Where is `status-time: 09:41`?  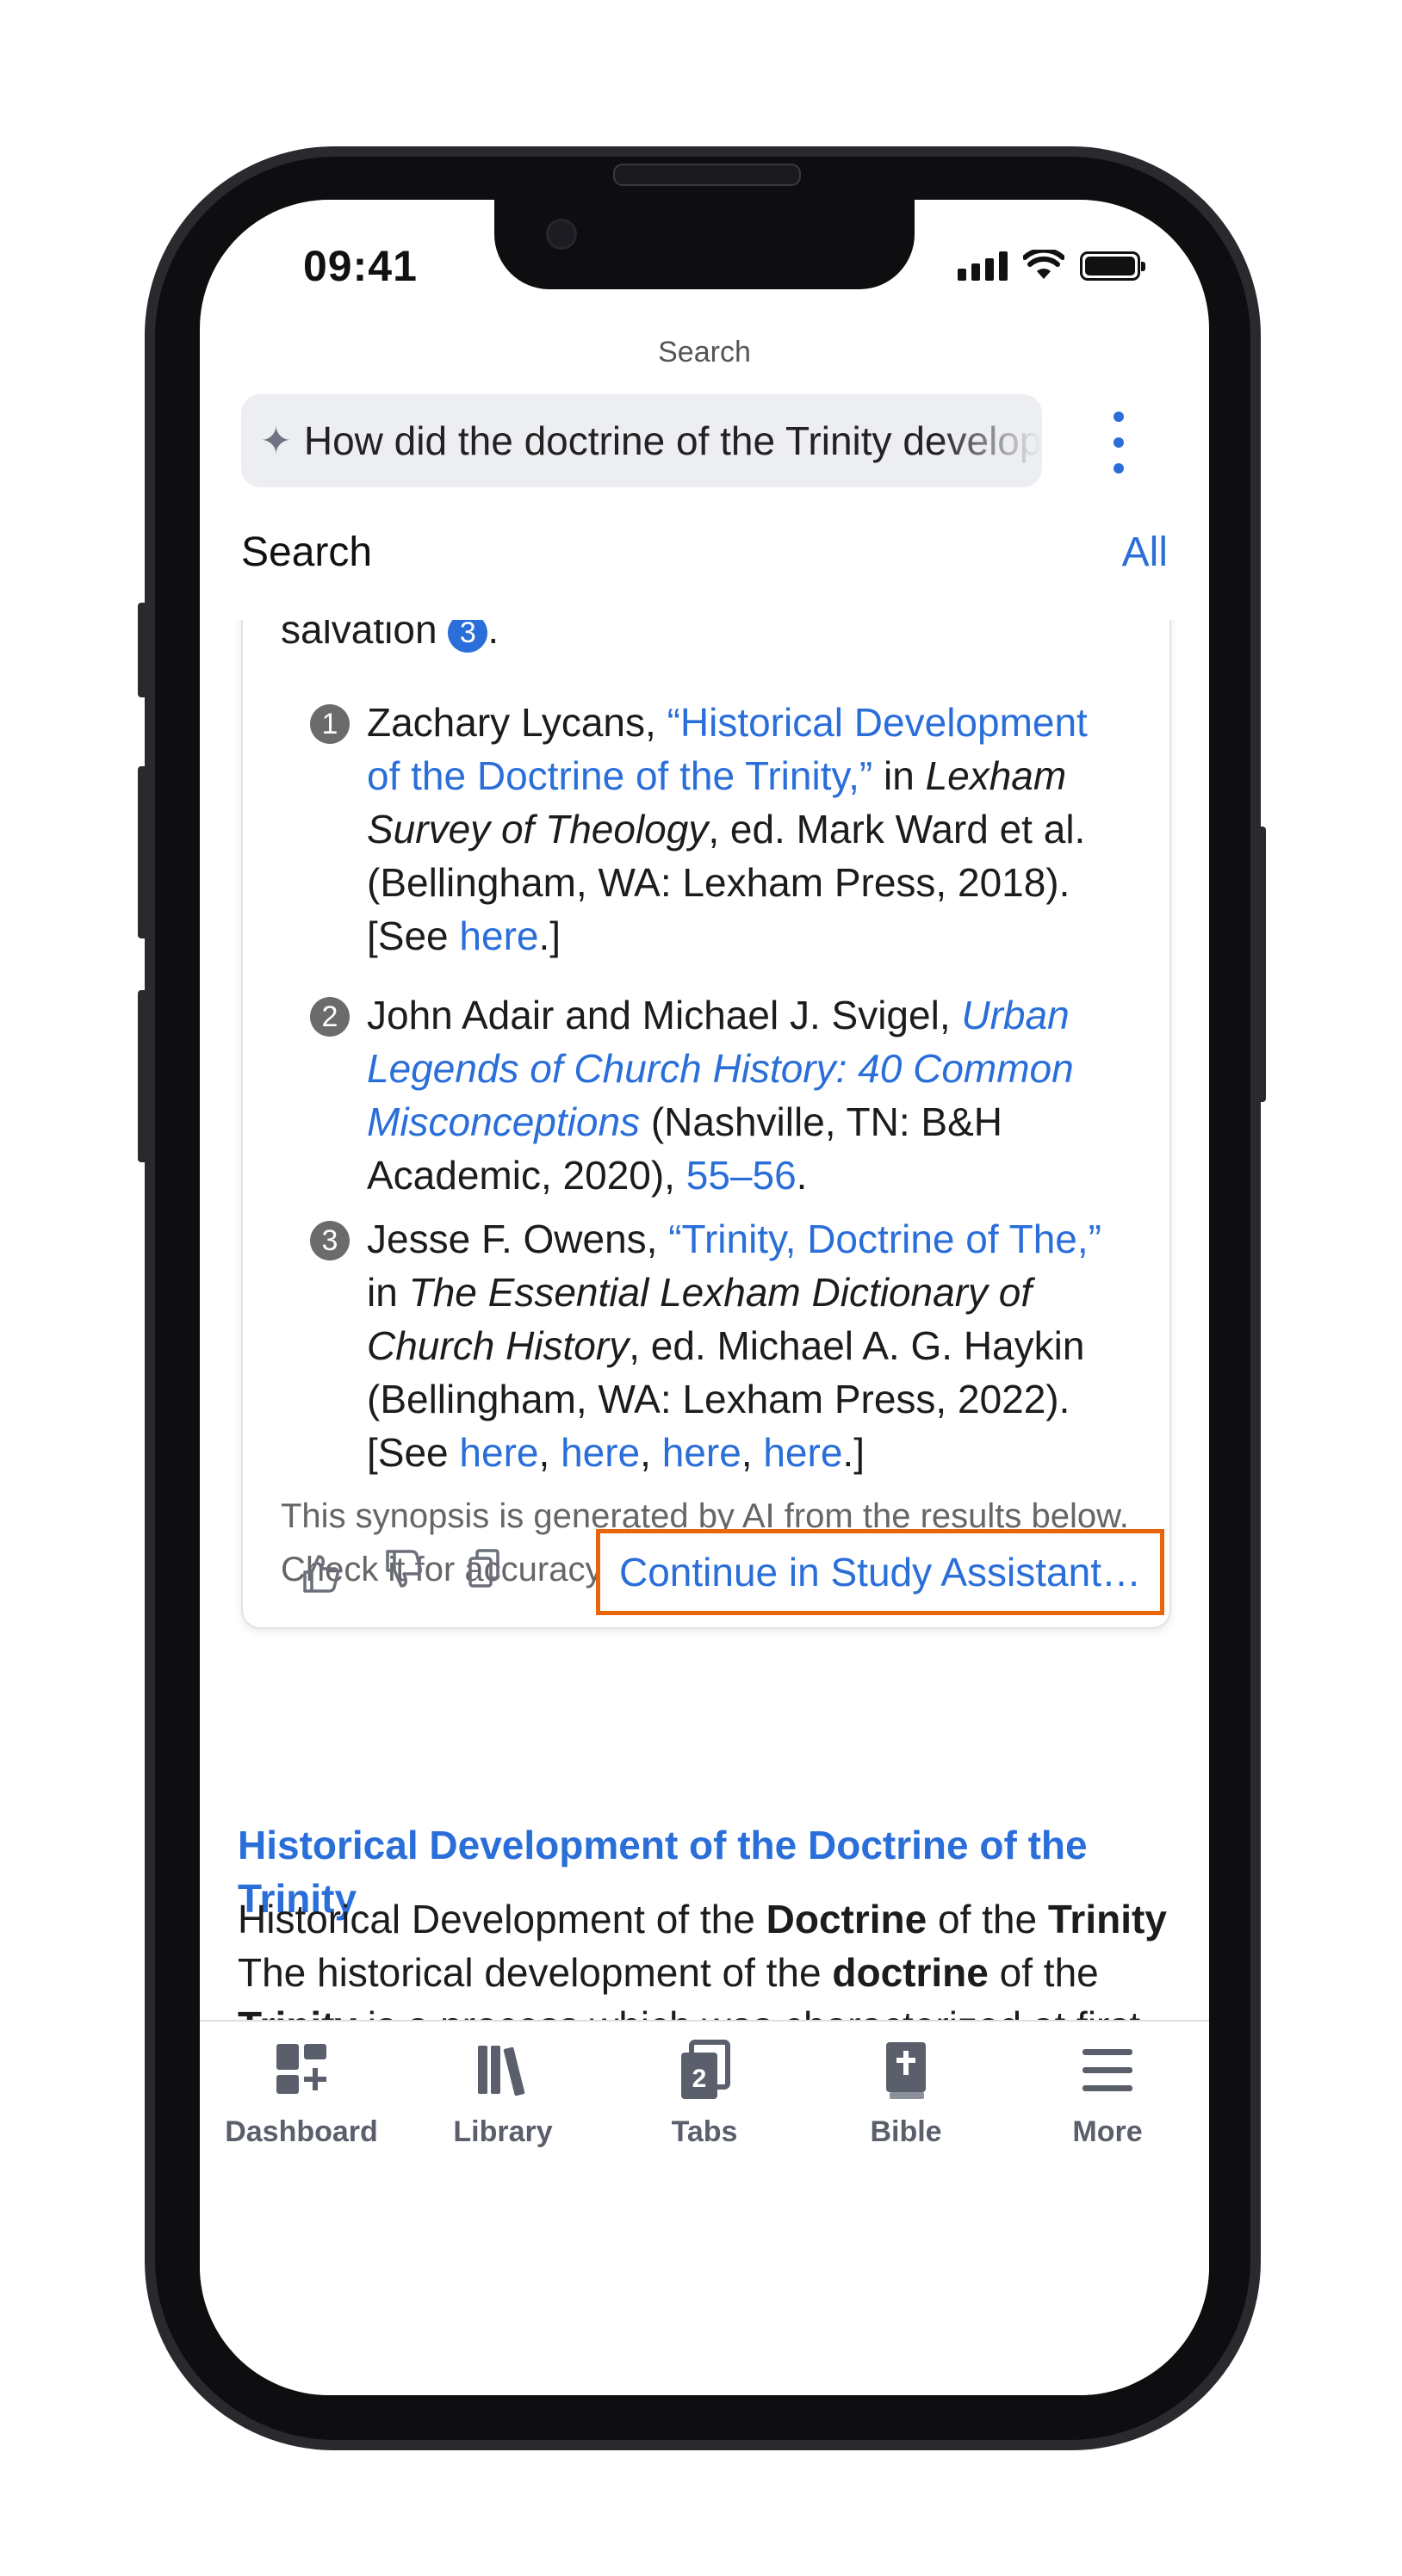
status-time: 09:41 is located at coordinates (360, 266).